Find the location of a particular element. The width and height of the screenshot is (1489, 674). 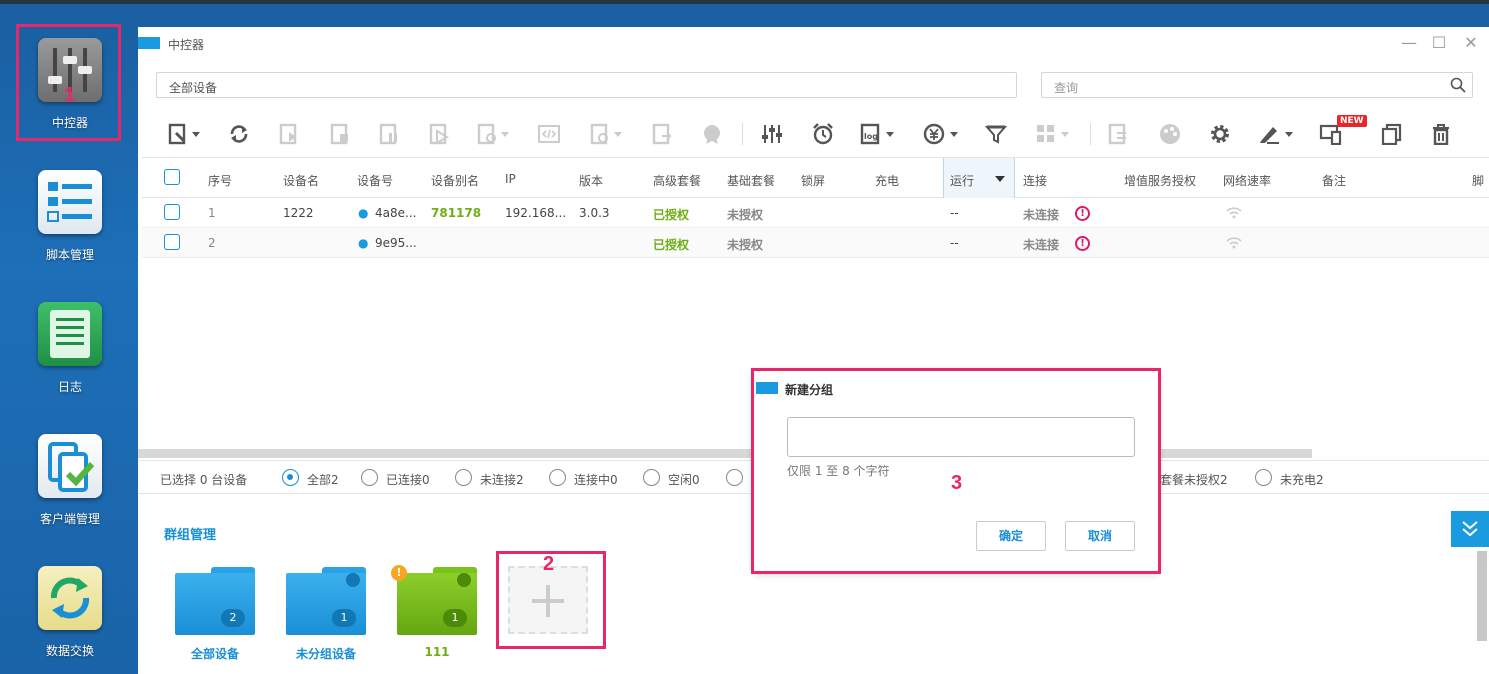

filter-label-idle: 空闲0 is located at coordinates (684, 479).